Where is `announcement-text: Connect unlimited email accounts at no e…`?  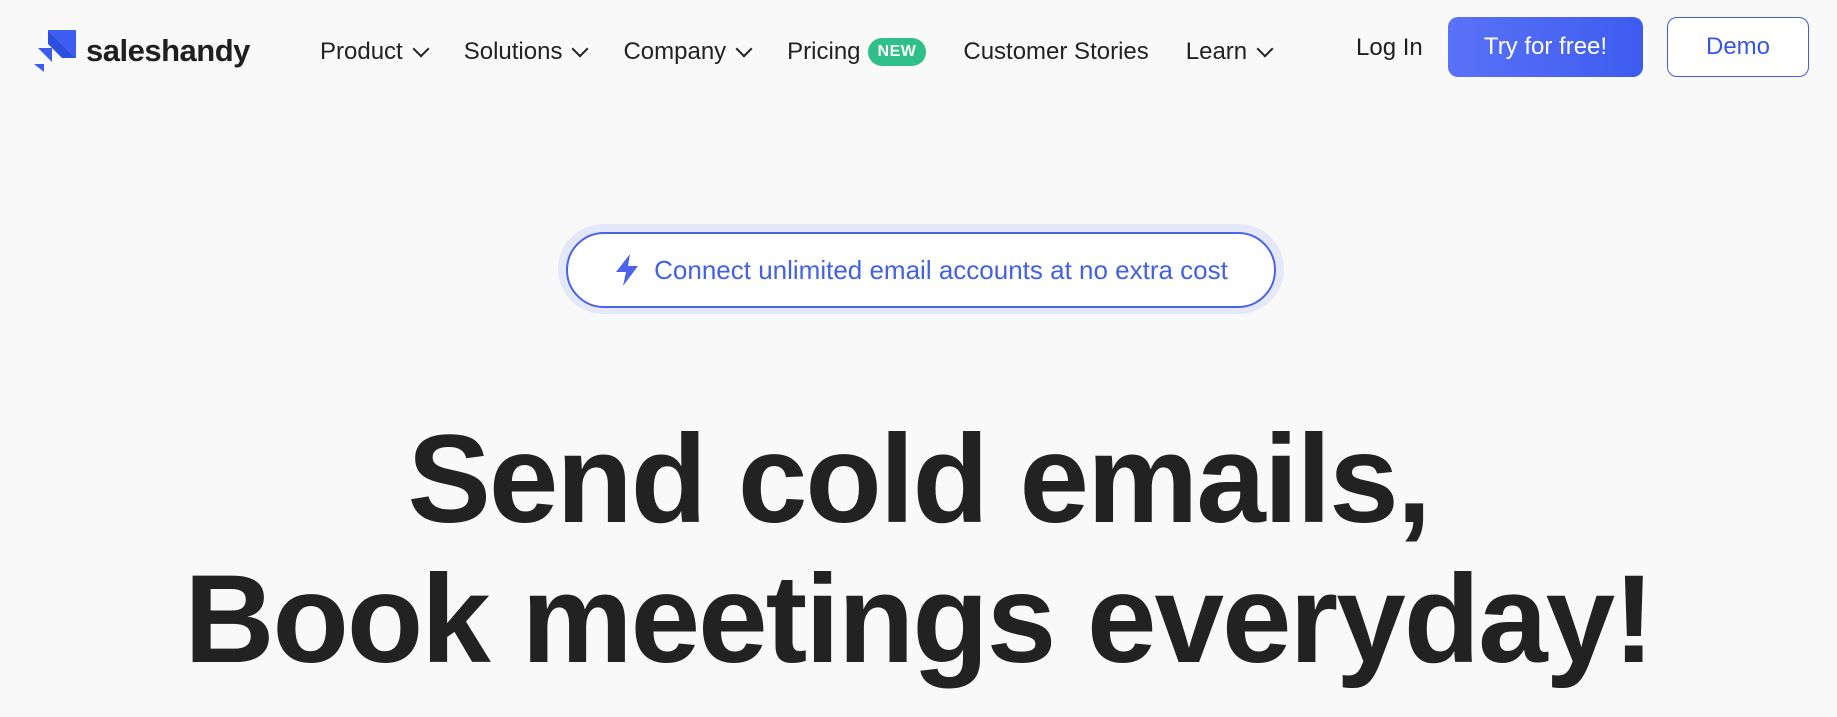 announcement-text: Connect unlimited email accounts at no e… is located at coordinates (941, 269).